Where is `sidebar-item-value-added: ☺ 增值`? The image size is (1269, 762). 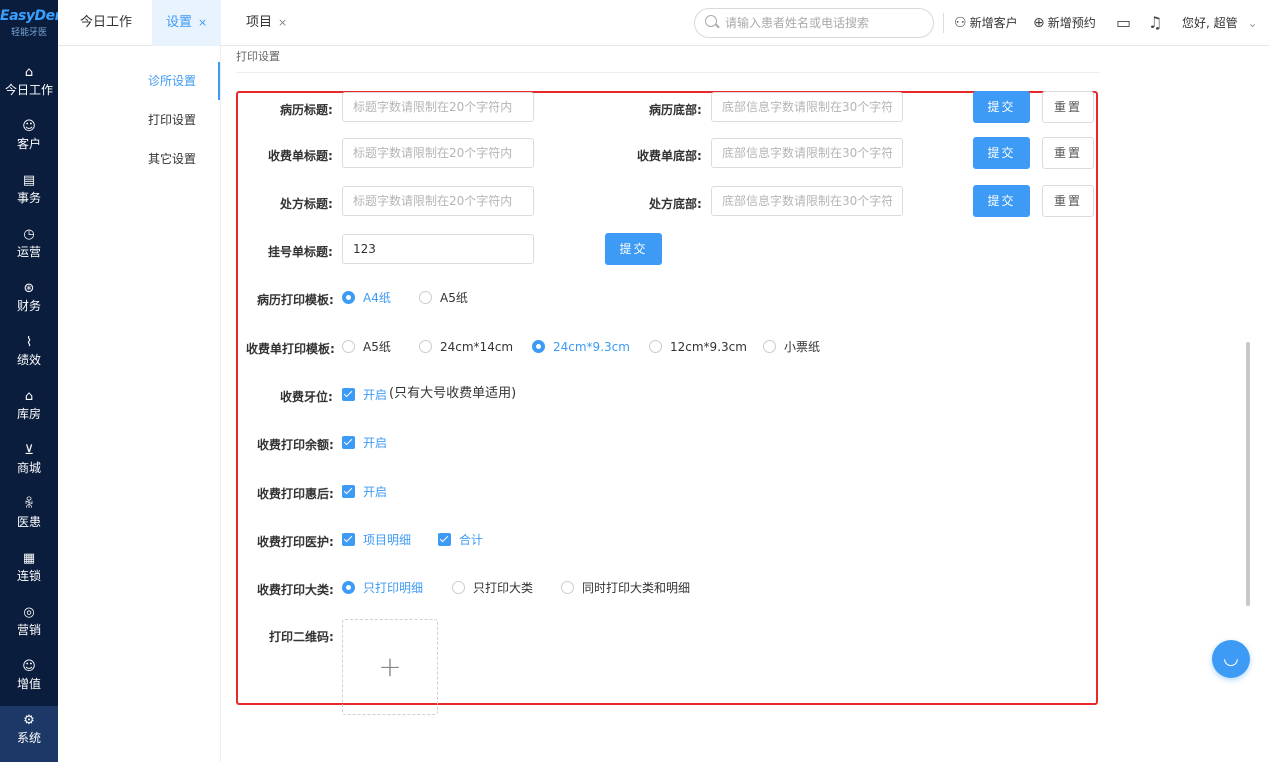 sidebar-item-value-added: ☺ 增值 is located at coordinates (29, 683).